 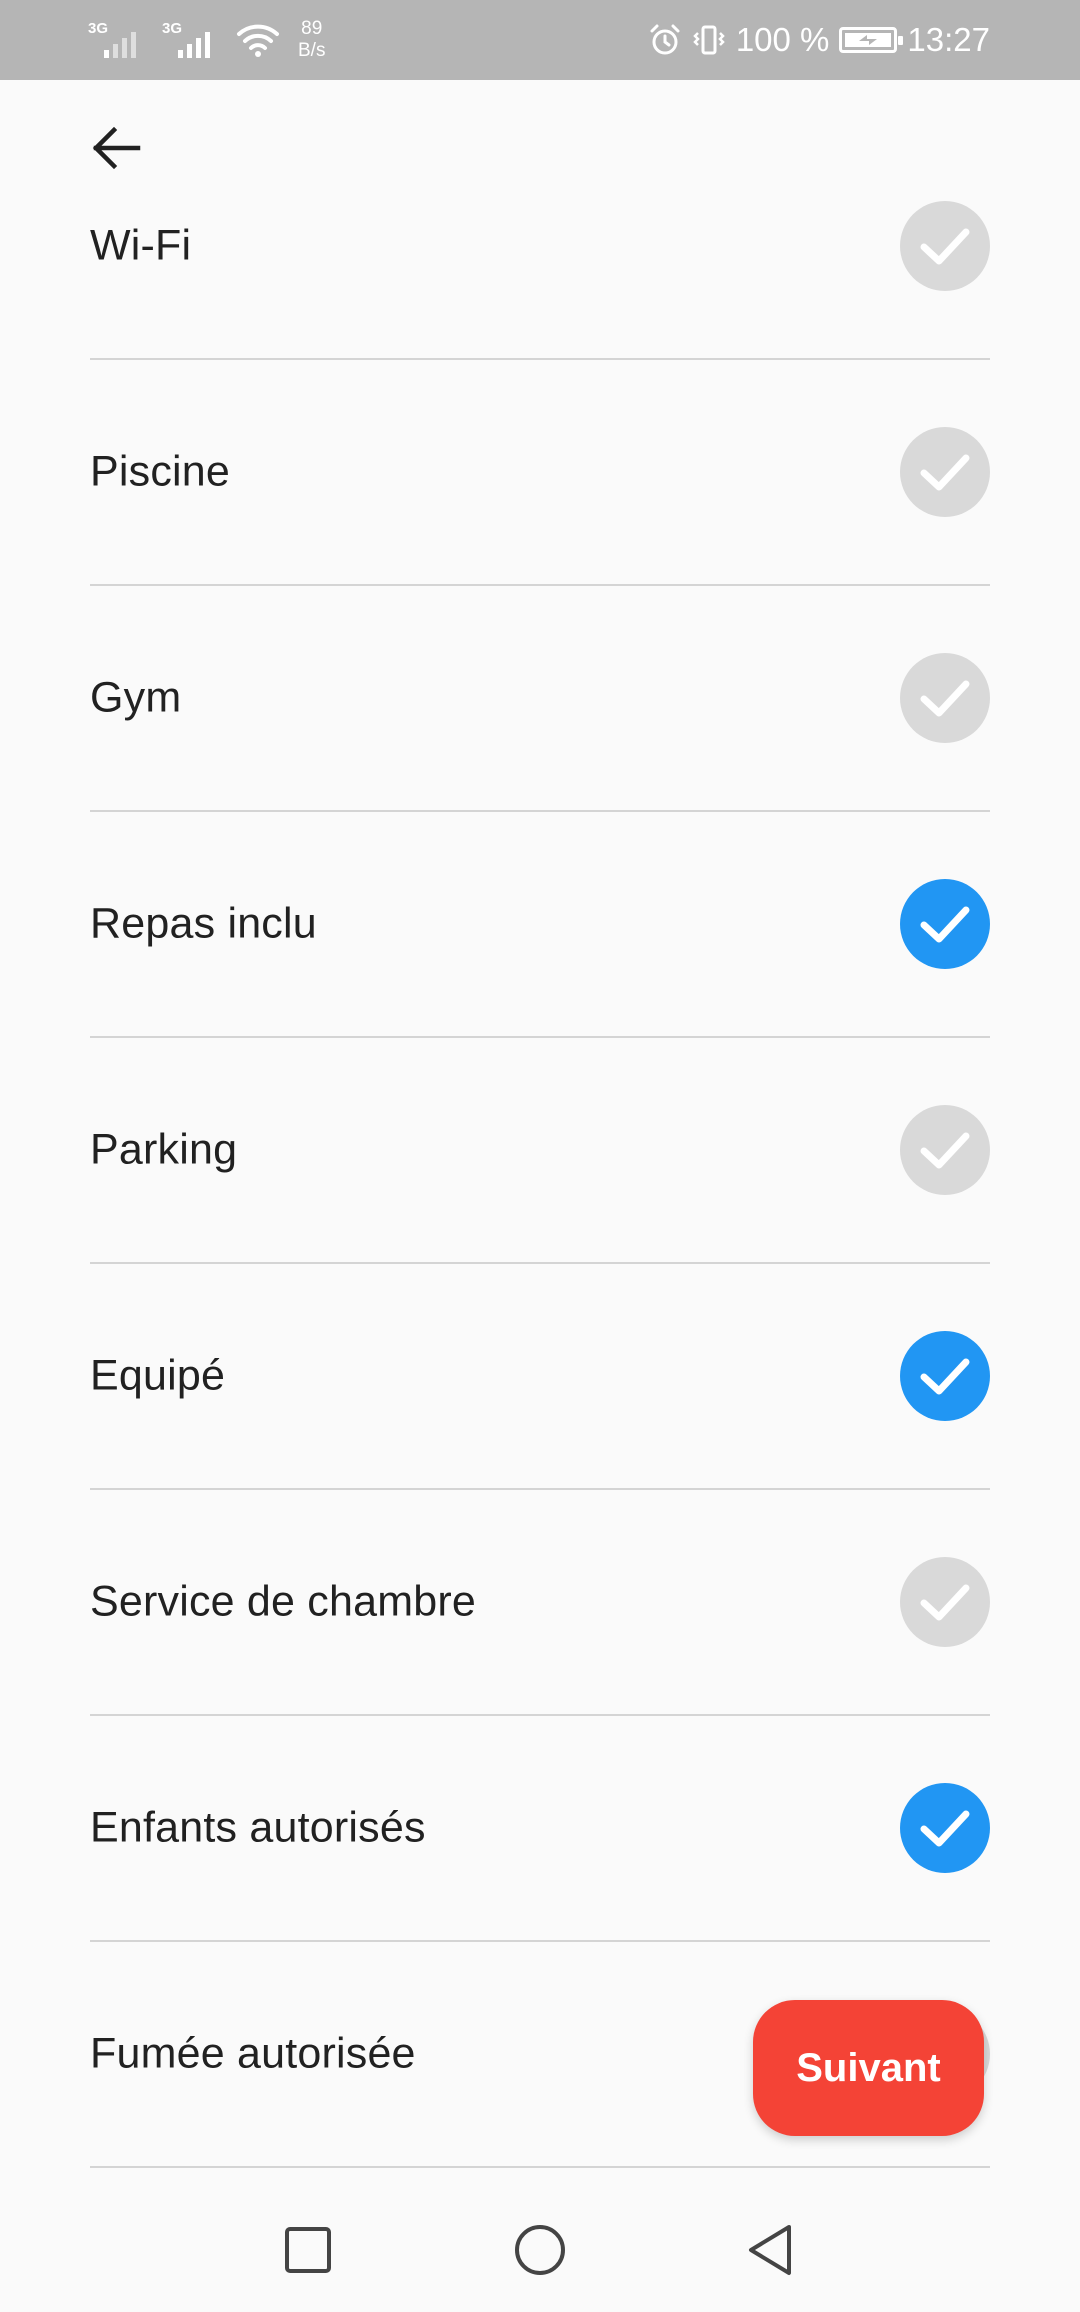 What do you see at coordinates (868, 2068) in the screenshot?
I see `next-button: Suivant` at bounding box center [868, 2068].